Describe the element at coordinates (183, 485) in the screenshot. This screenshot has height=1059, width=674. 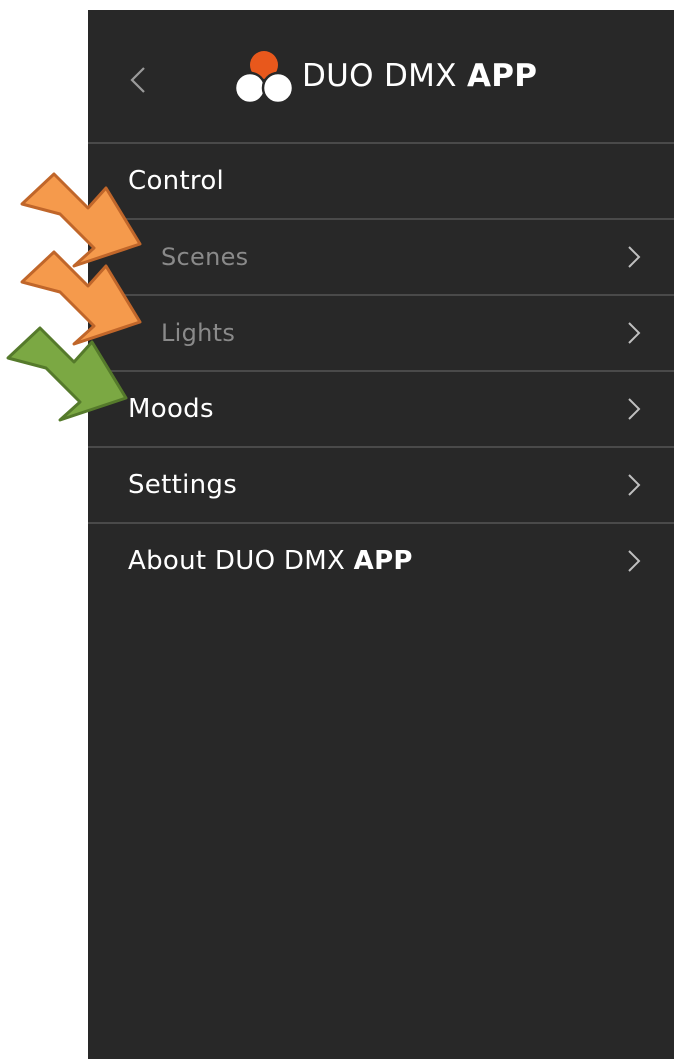
I see `menu-item-label: Settings` at that location.